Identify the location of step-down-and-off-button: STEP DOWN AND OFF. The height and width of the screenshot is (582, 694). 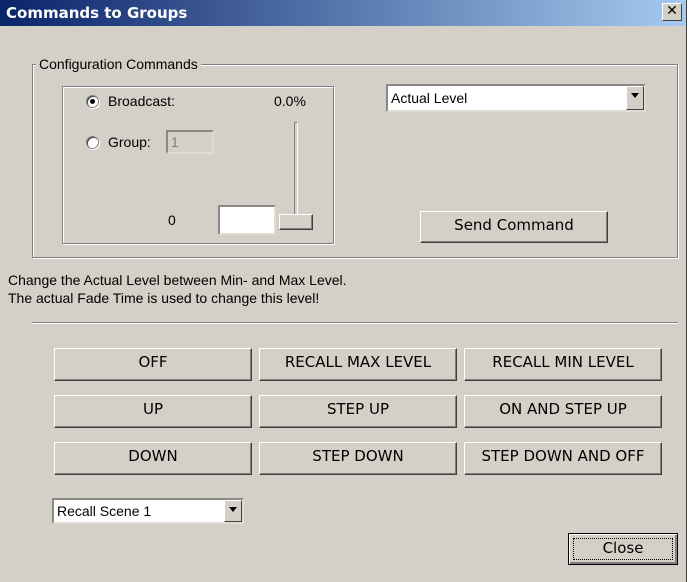
(563, 458).